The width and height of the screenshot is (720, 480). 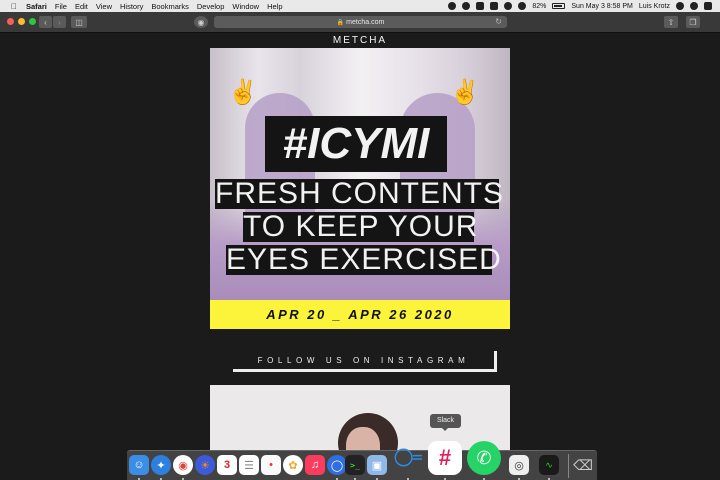 What do you see at coordinates (361, 226) in the screenshot?
I see `headline-line-2: TO KEEP YOUR` at bounding box center [361, 226].